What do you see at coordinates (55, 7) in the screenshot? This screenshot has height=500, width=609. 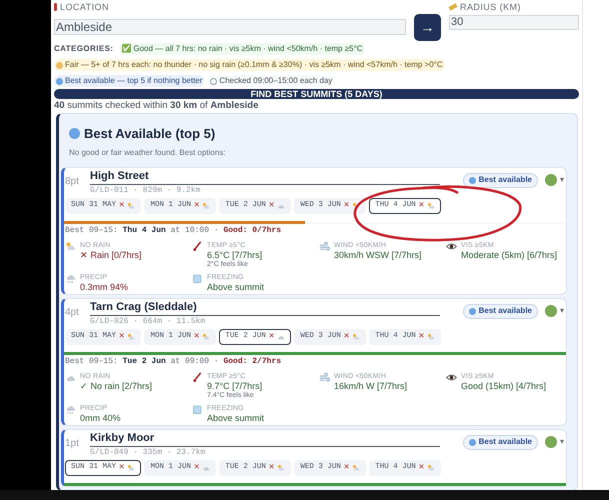 I see `pin-icon` at bounding box center [55, 7].